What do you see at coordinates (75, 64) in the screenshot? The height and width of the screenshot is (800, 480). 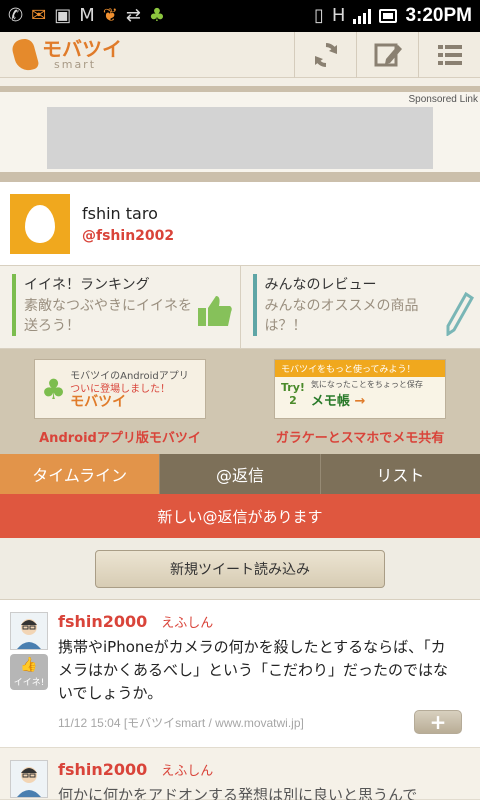 I see `logo-subtitle: smart` at bounding box center [75, 64].